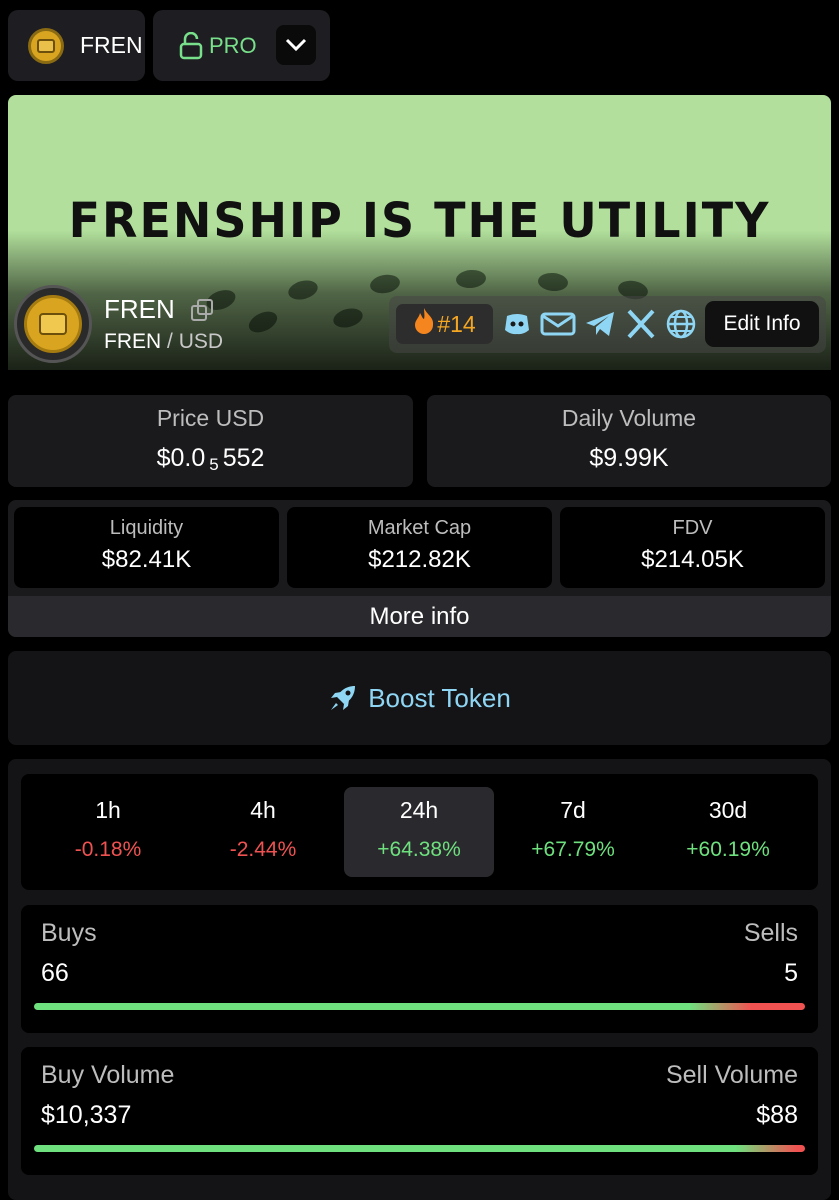 This screenshot has width=839, height=1200. I want to click on pro-label: PRO, so click(233, 45).